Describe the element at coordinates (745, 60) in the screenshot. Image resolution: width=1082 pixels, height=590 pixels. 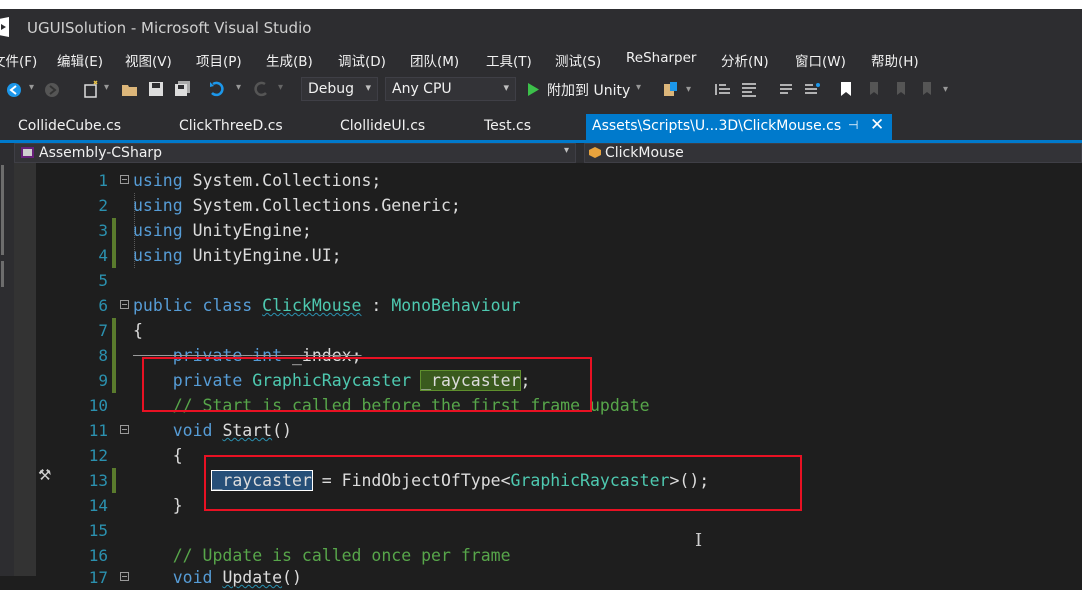
I see `menu-analyze: 分析(N)` at that location.